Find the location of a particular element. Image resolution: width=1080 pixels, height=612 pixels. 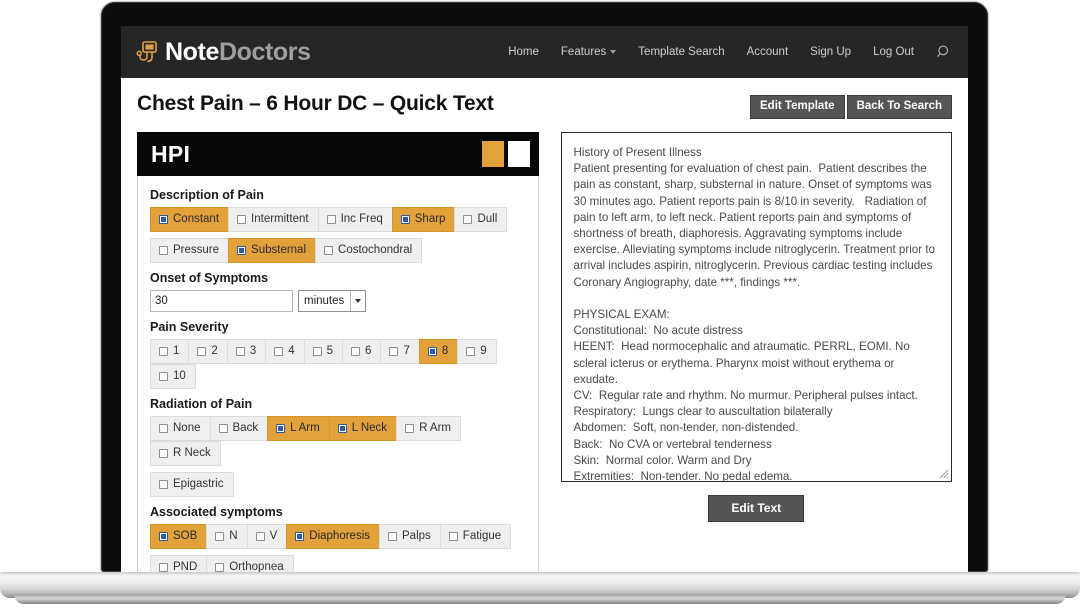

option-group-associated-symptoms: SOB N V Diaphoresis Palps Fatigue PND Orthopnea is located at coordinates (338, 548).